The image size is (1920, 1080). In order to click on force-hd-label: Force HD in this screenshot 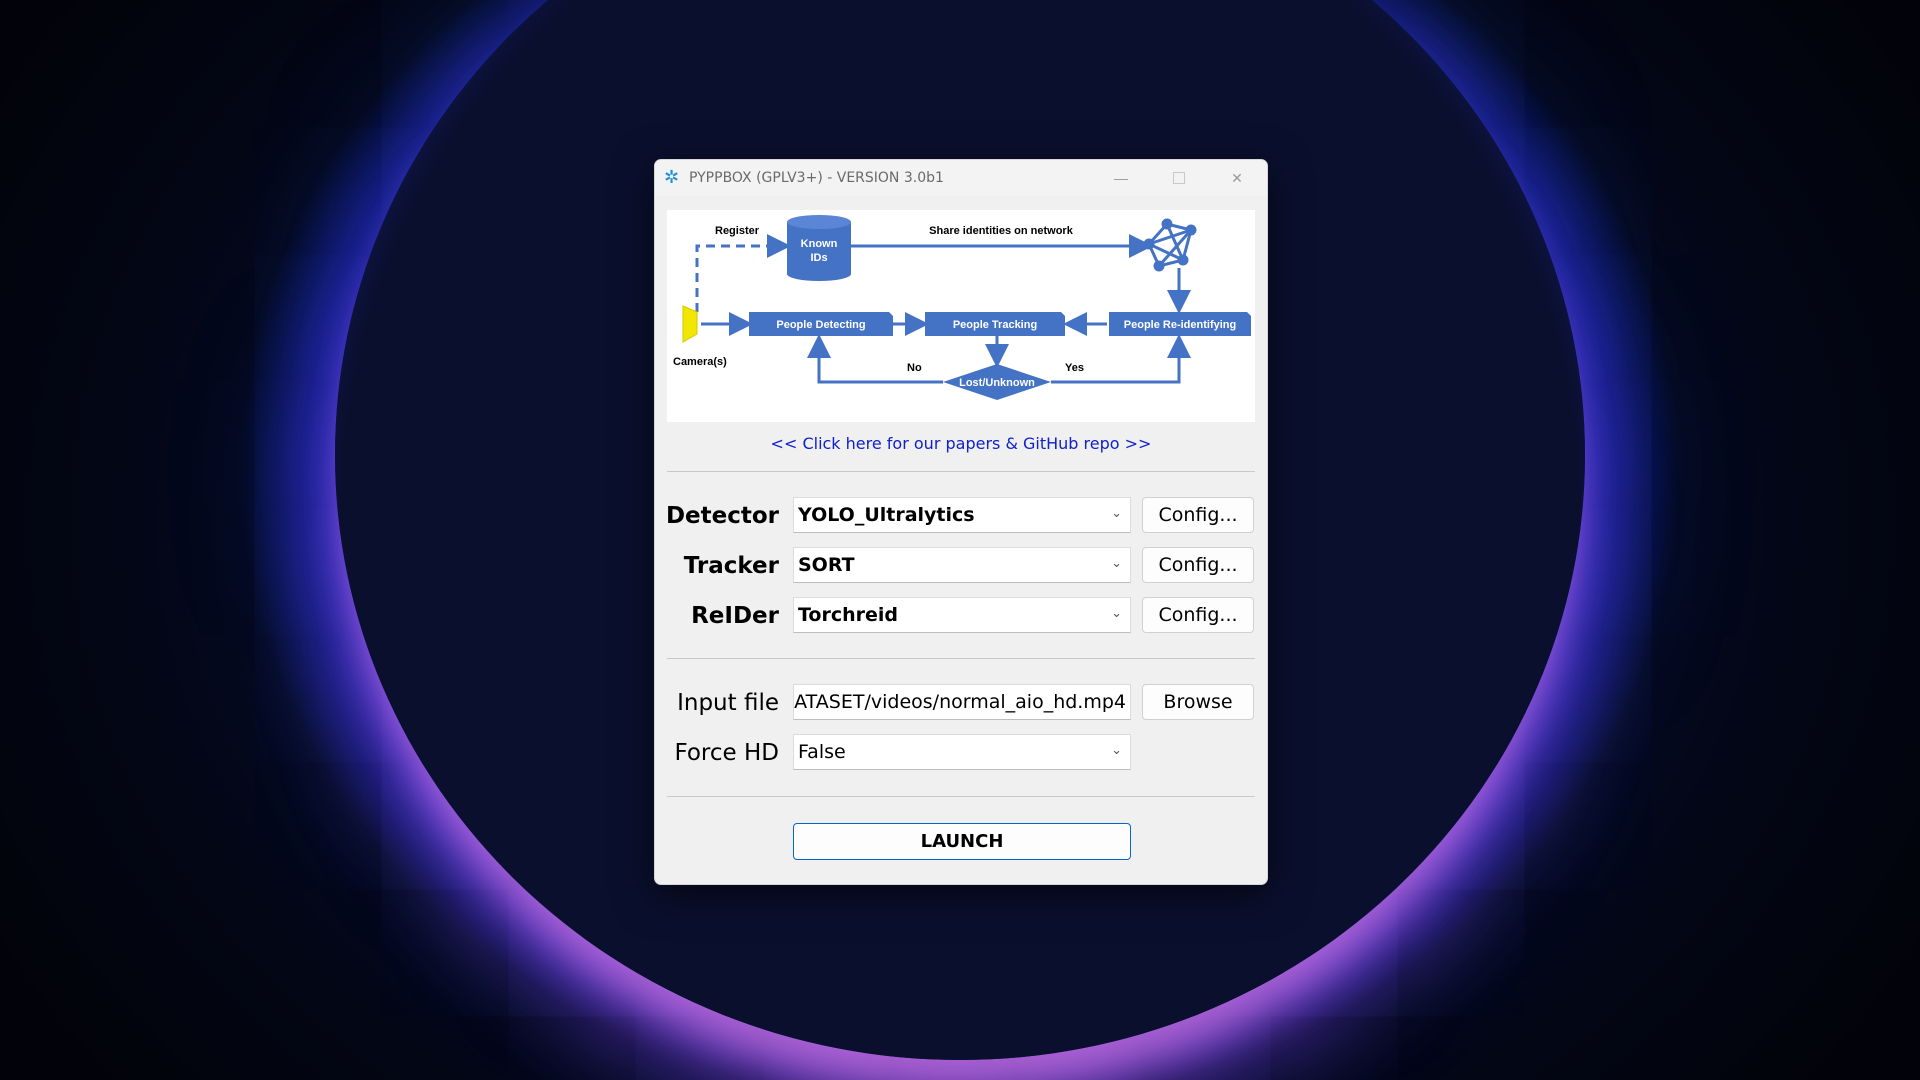, I will do `click(726, 753)`.